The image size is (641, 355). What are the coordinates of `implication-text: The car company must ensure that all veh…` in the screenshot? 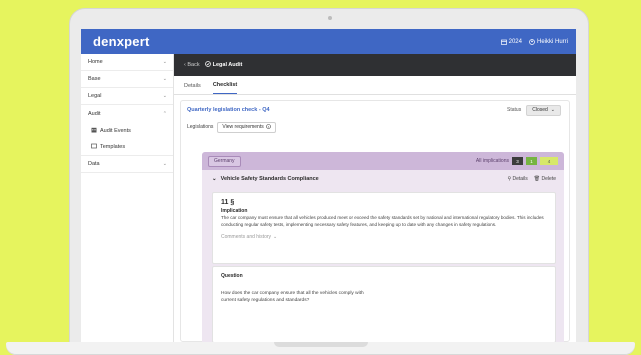 It's located at (382, 221).